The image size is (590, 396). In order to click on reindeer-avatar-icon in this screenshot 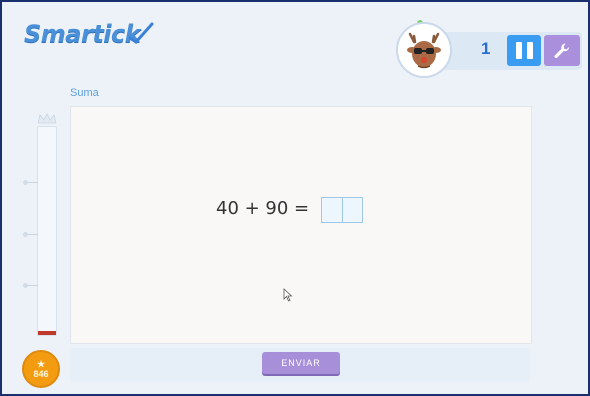, I will do `click(424, 50)`.